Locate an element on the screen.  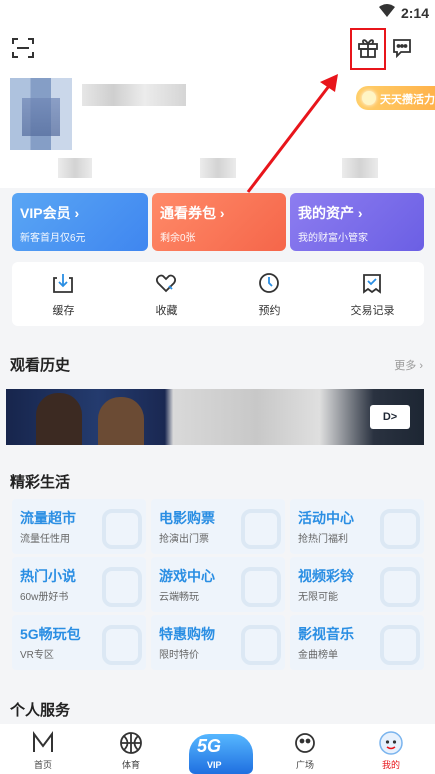
service-sub: 金曲榜单 is located at coordinates (318, 655).